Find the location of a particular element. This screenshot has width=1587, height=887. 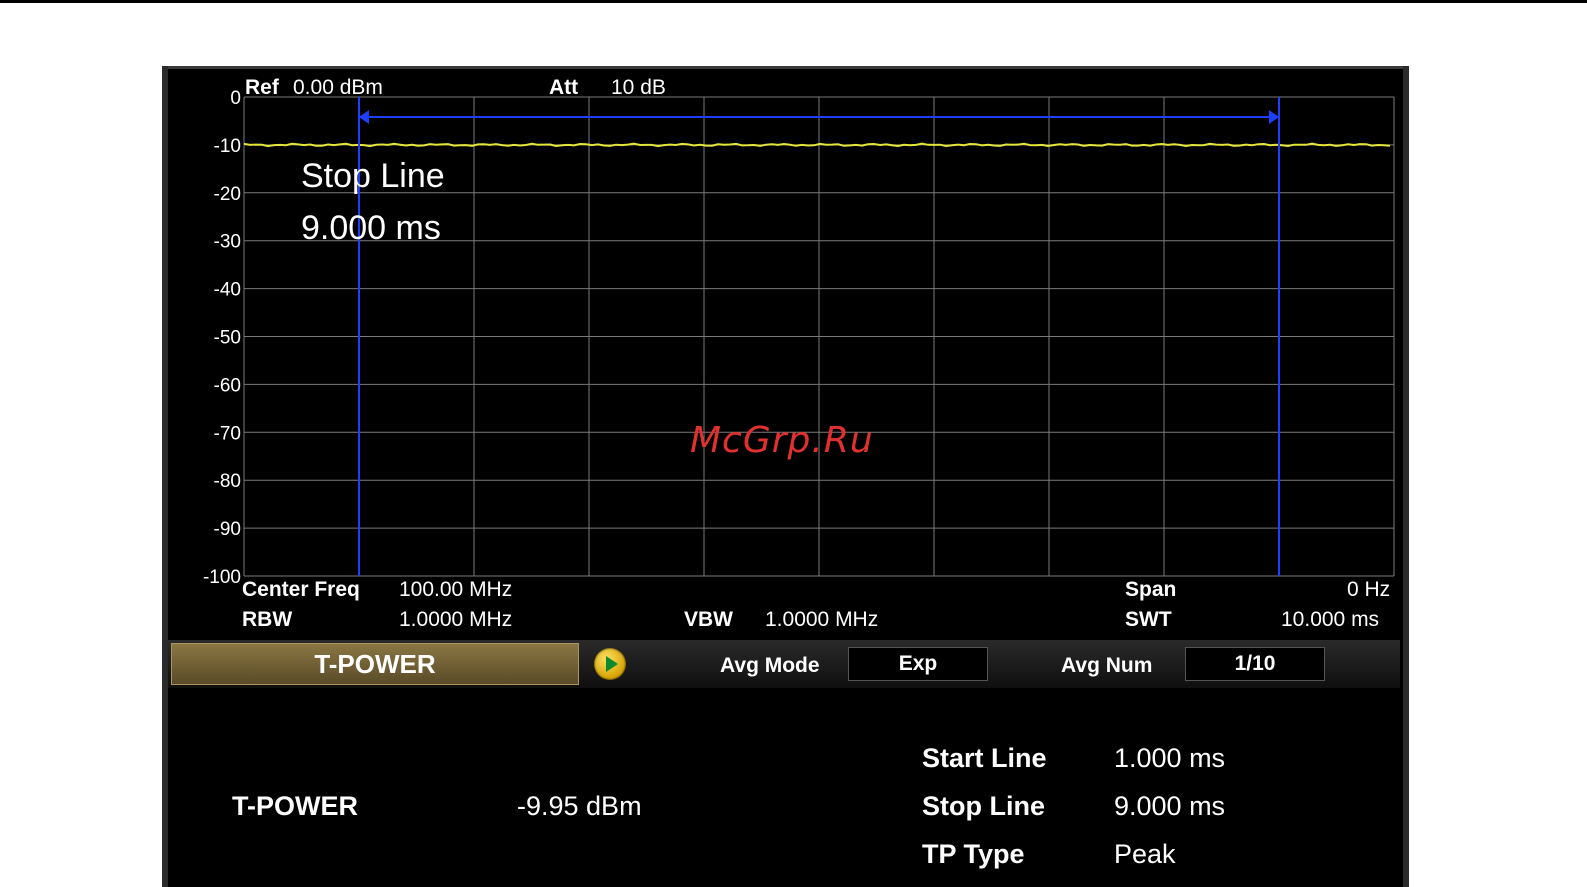

power-trace is located at coordinates (817, 145).